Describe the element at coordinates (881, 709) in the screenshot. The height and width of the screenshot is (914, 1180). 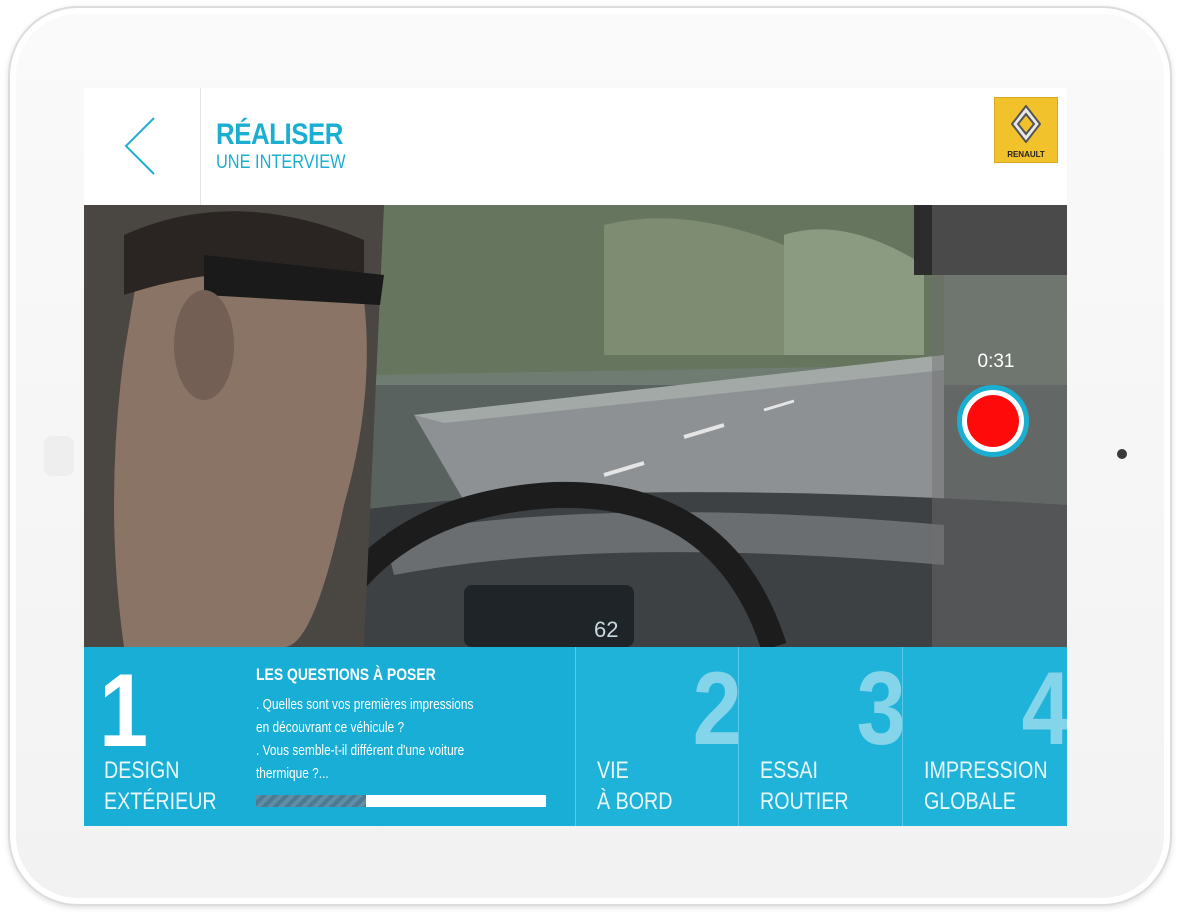
I see `step-number: 3` at that location.